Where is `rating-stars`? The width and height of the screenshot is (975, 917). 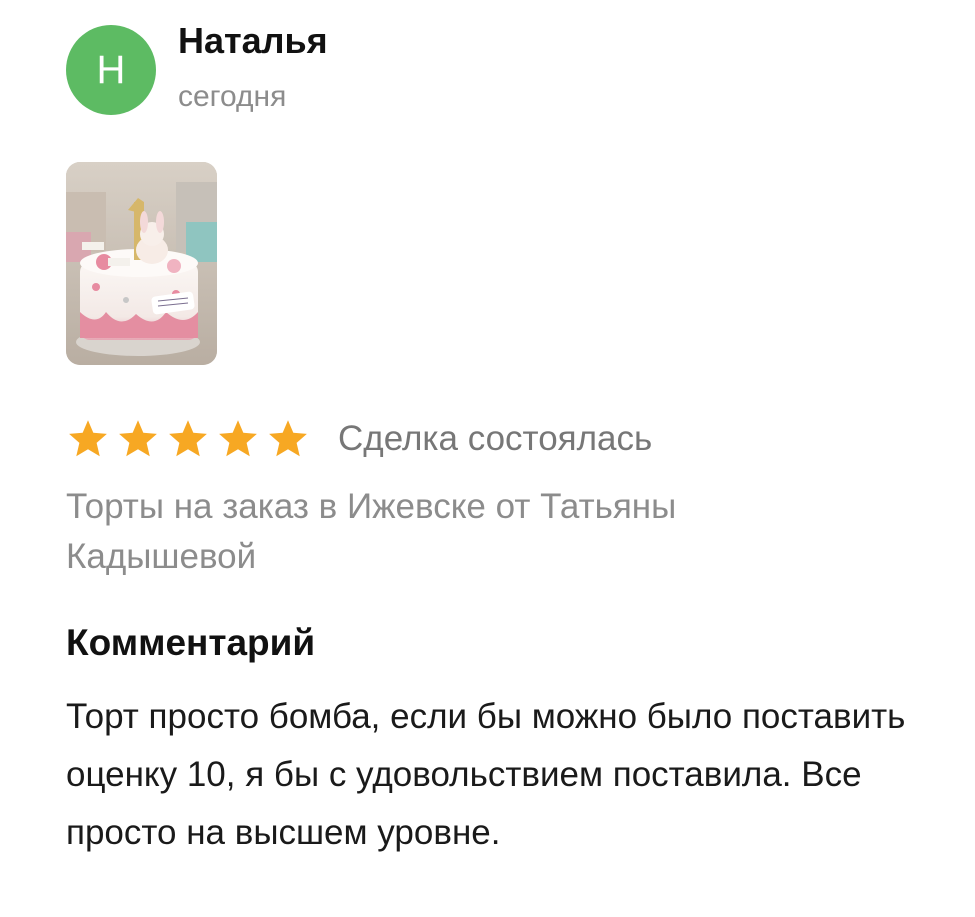
rating-stars is located at coordinates (191, 439).